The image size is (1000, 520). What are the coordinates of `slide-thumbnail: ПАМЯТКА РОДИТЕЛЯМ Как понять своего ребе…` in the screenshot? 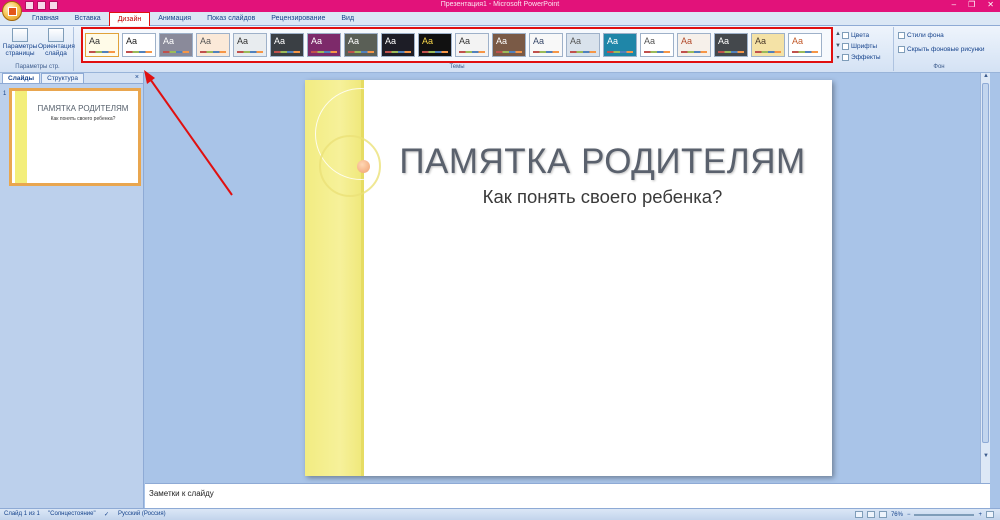 It's located at (75, 137).